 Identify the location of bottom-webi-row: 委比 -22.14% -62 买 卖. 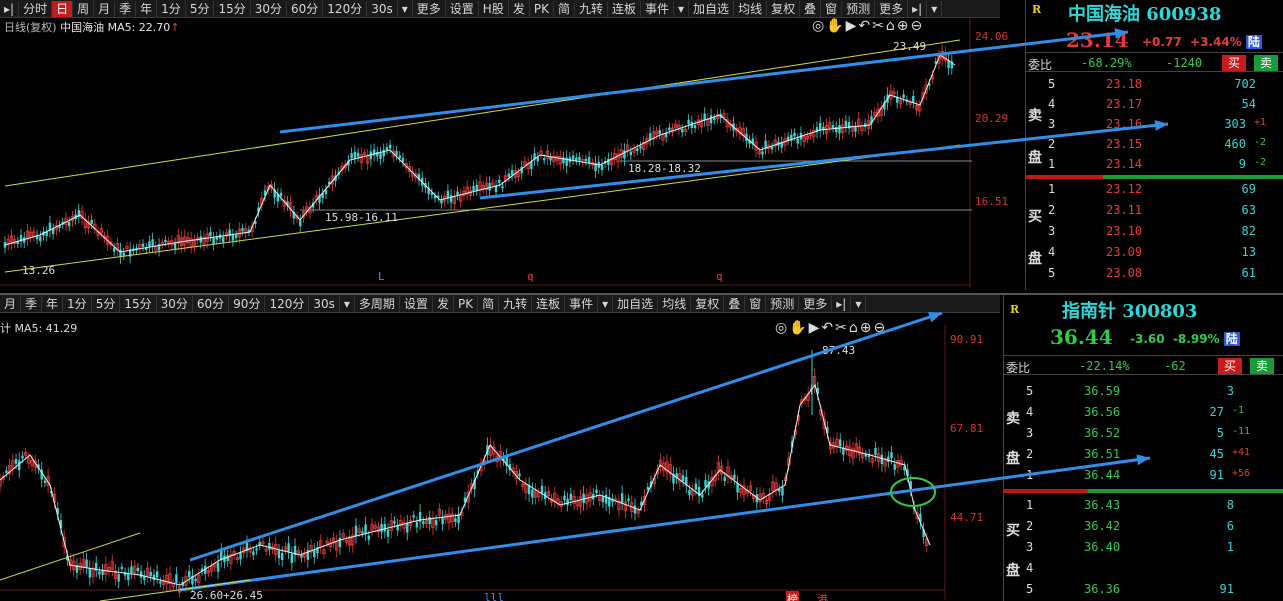
(1143, 365).